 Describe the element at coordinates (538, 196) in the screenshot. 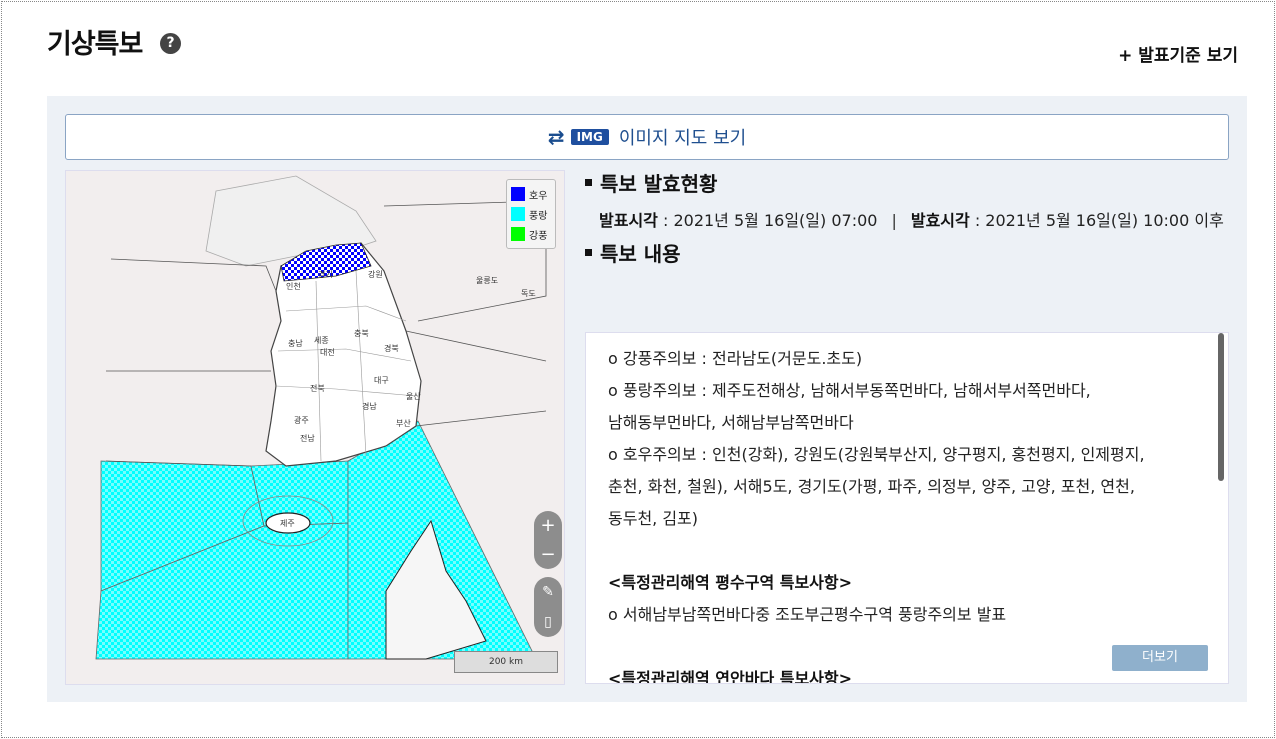

I see `legend-label: 호우` at that location.